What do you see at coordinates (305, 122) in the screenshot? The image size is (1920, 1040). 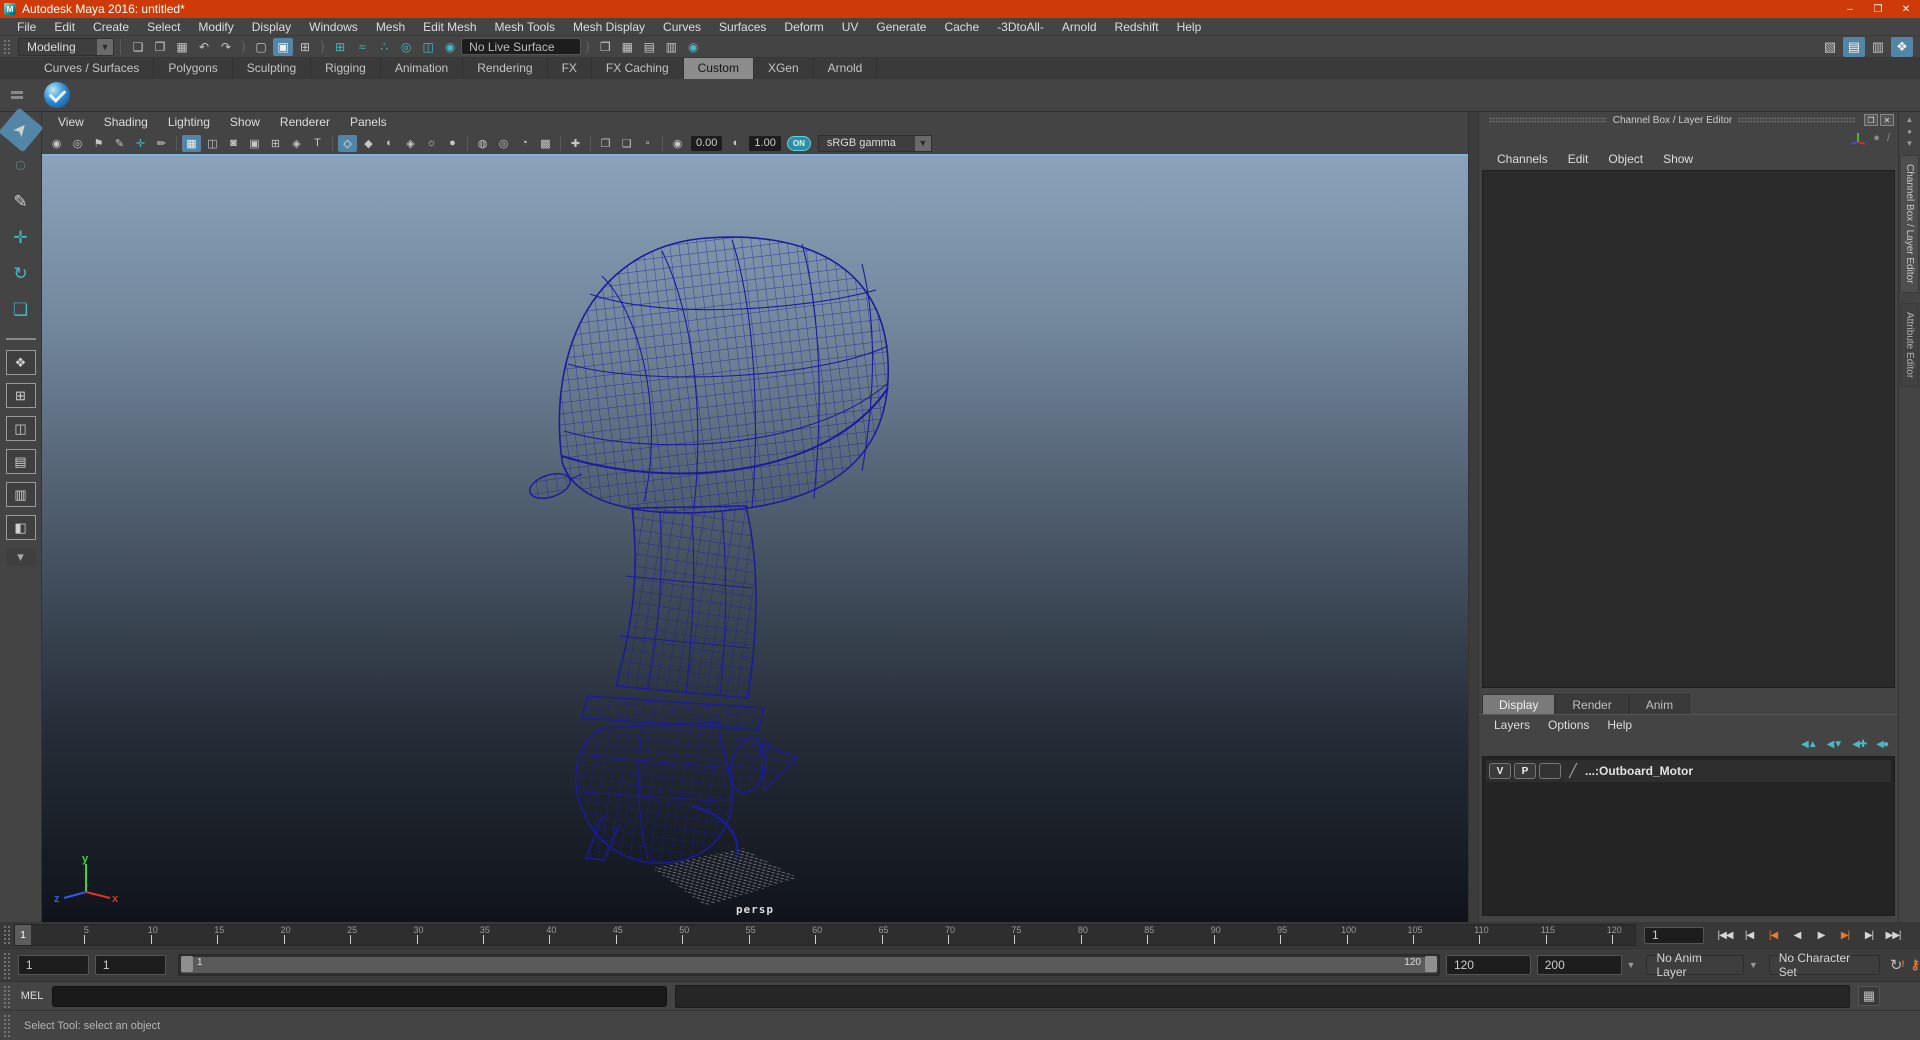 I see `renderer: Renderer` at bounding box center [305, 122].